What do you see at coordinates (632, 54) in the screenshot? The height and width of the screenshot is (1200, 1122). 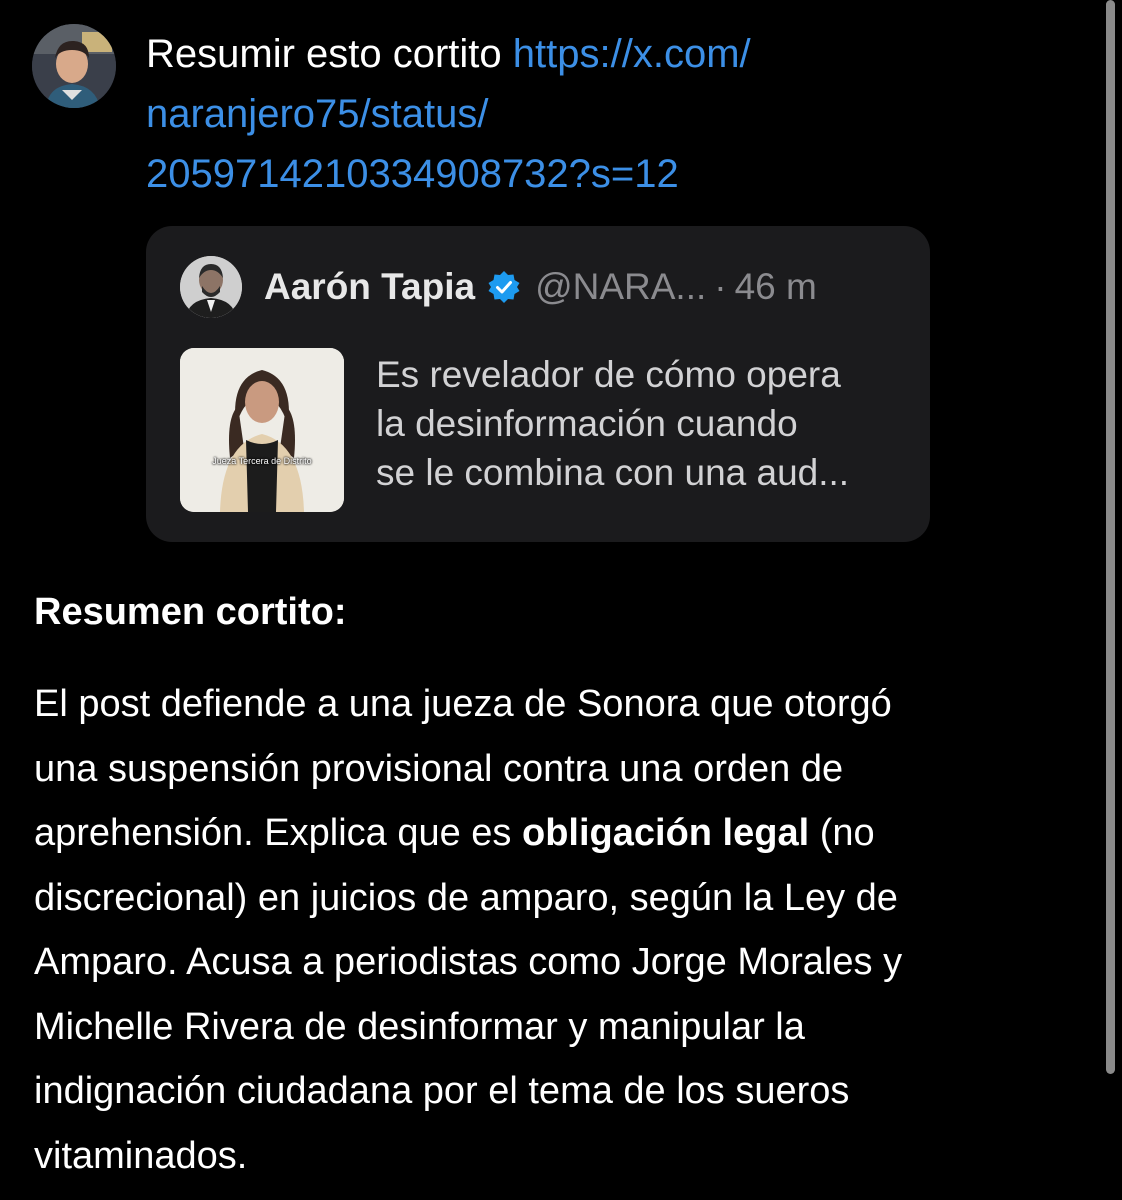 I see `status-link: https://x.com/` at bounding box center [632, 54].